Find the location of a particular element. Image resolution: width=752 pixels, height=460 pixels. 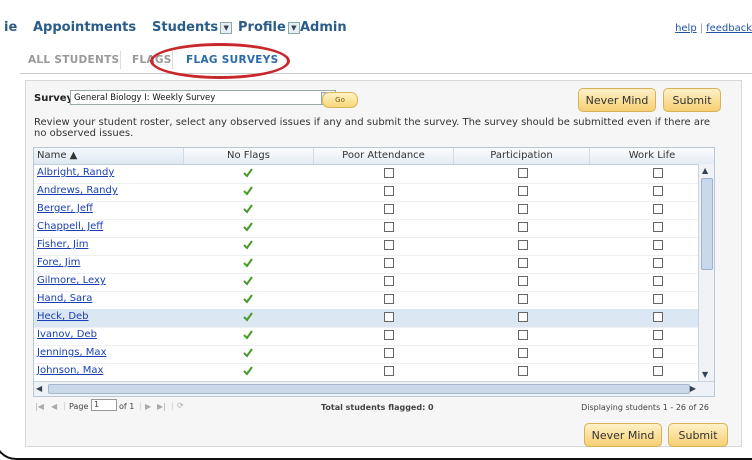

go-button: Go is located at coordinates (340, 100).